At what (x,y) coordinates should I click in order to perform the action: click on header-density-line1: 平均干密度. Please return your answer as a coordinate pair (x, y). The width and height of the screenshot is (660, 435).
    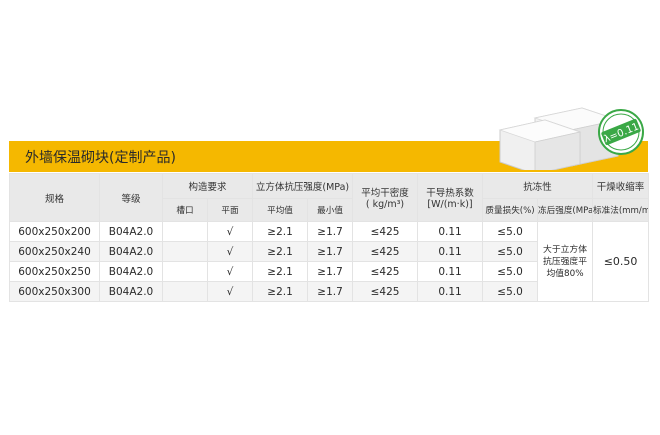
    Looking at the image, I should click on (385, 193).